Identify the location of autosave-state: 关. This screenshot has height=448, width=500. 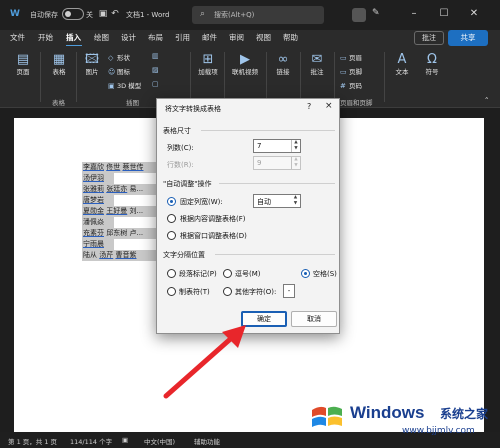
(89, 15).